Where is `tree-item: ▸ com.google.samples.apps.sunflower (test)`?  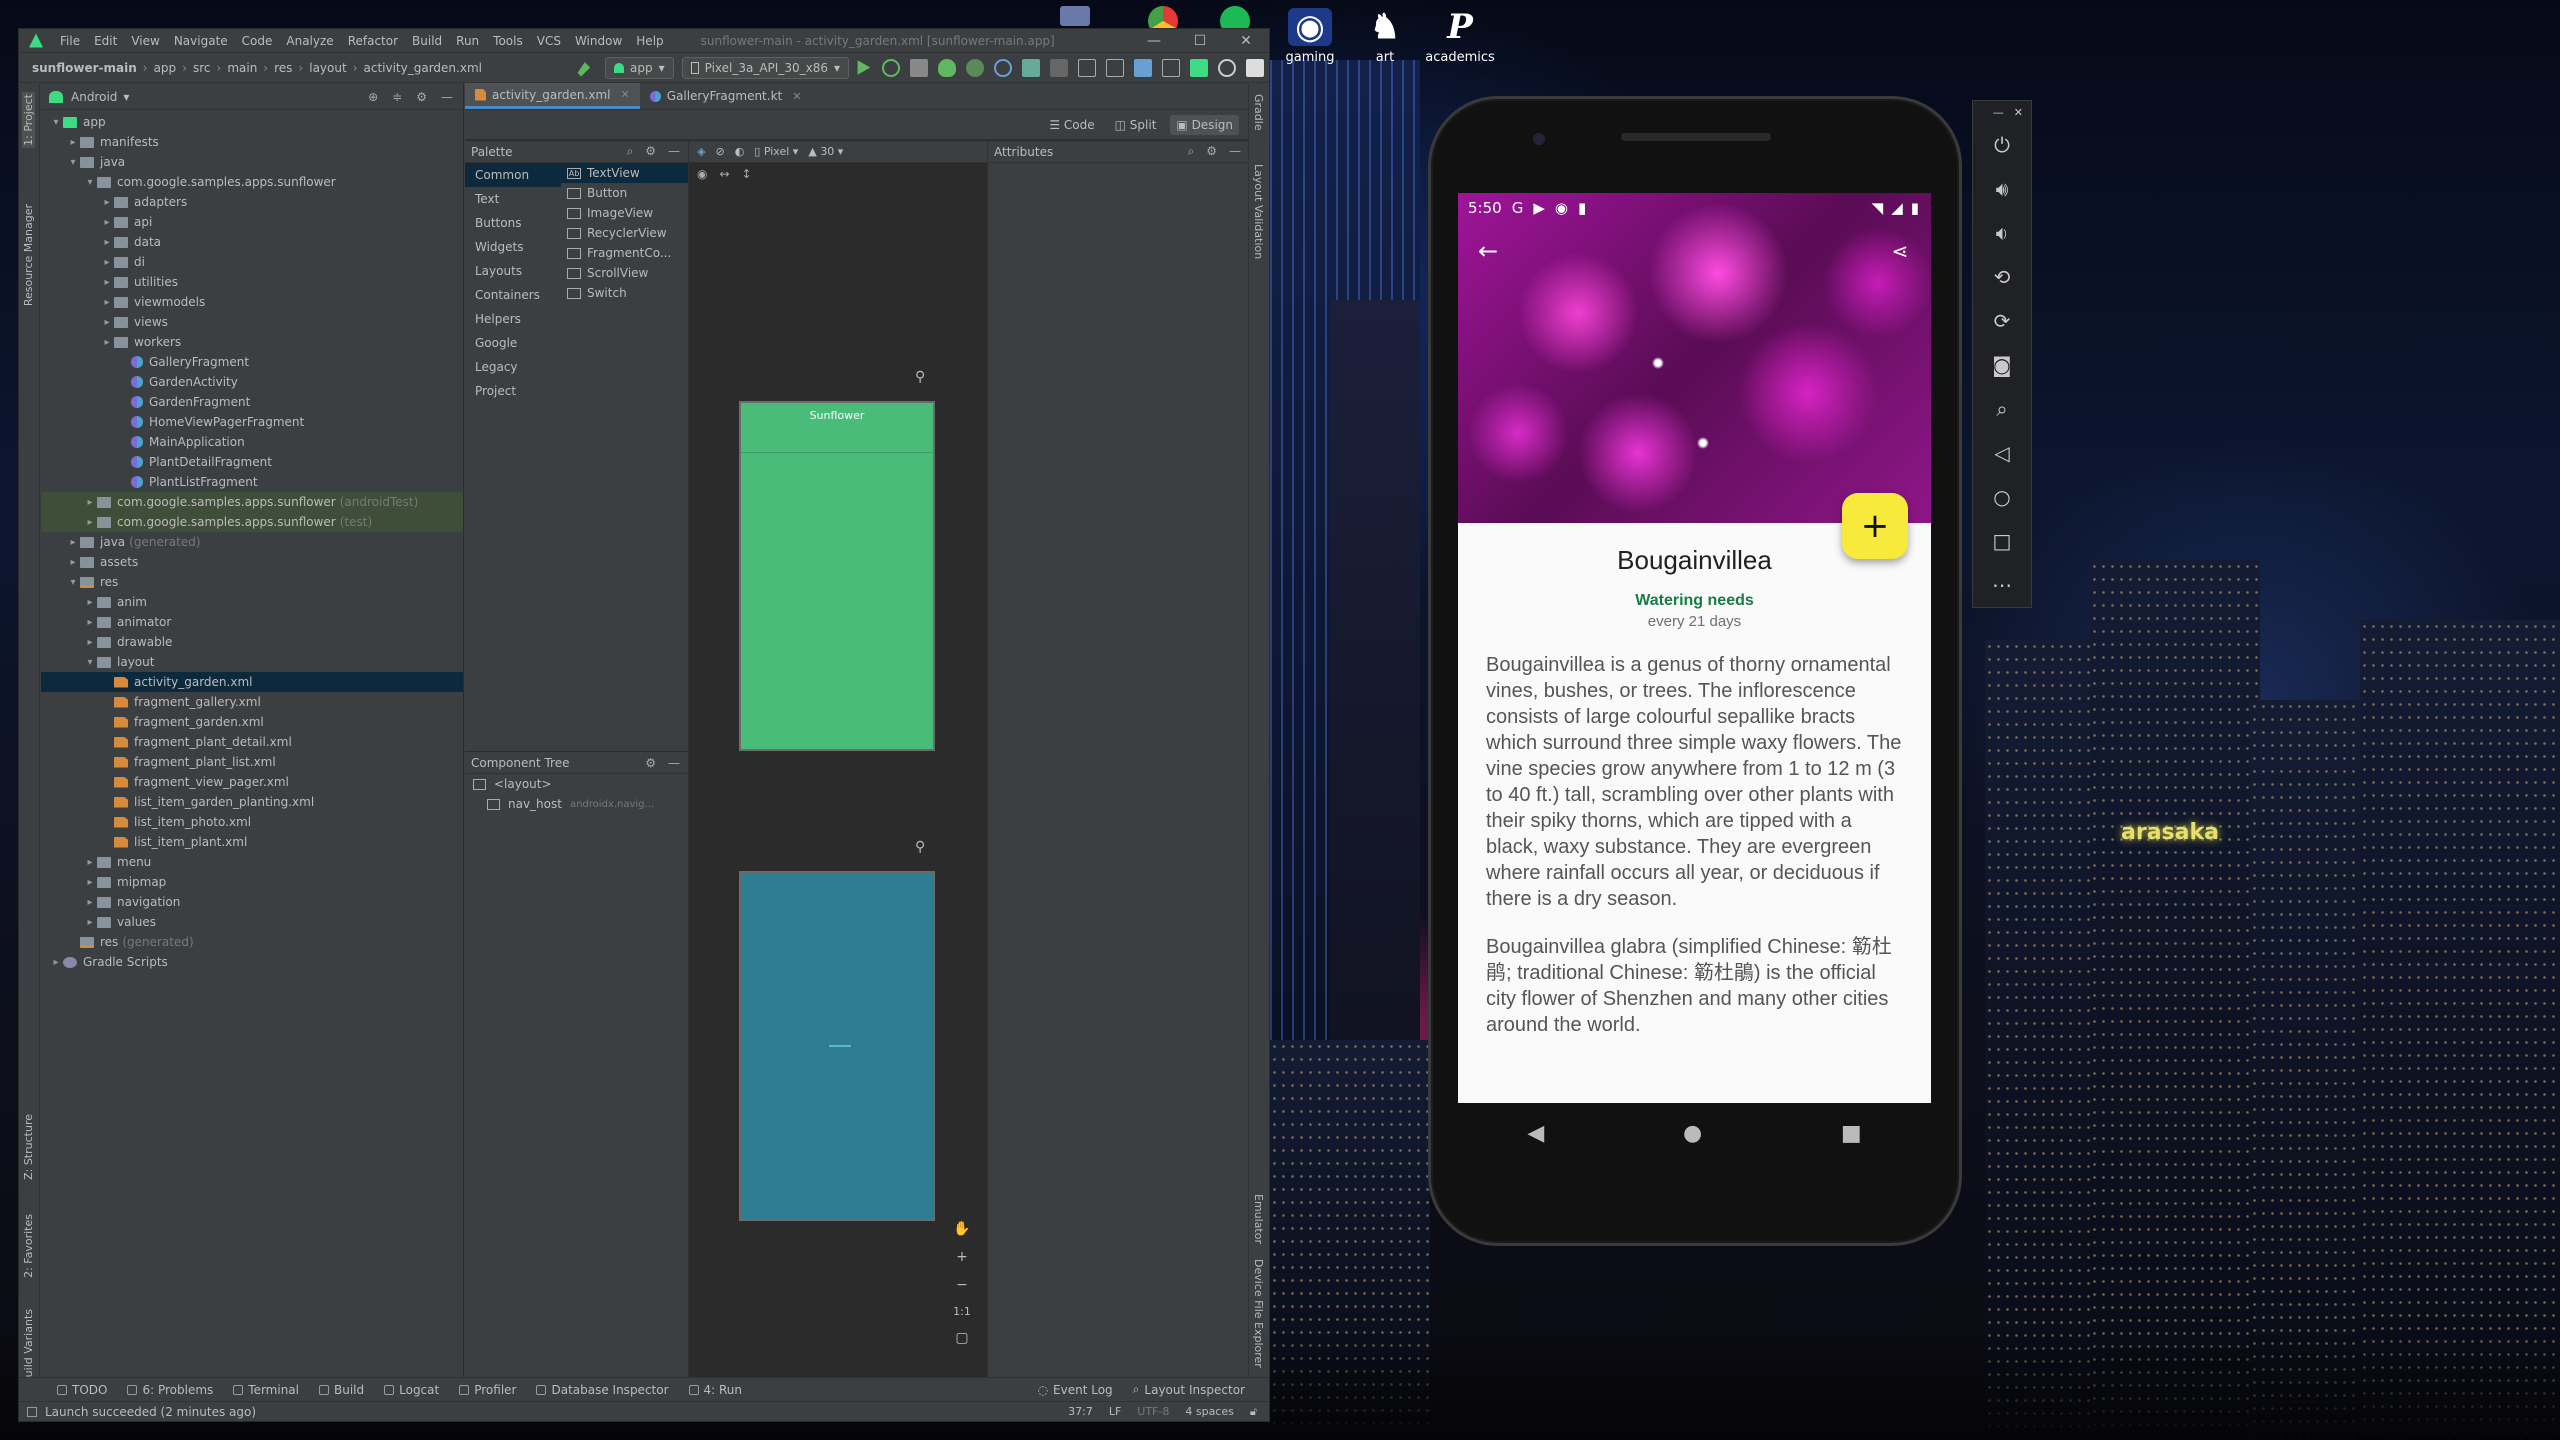 tree-item: ▸ com.google.samples.apps.sunflower (test) is located at coordinates (252, 522).